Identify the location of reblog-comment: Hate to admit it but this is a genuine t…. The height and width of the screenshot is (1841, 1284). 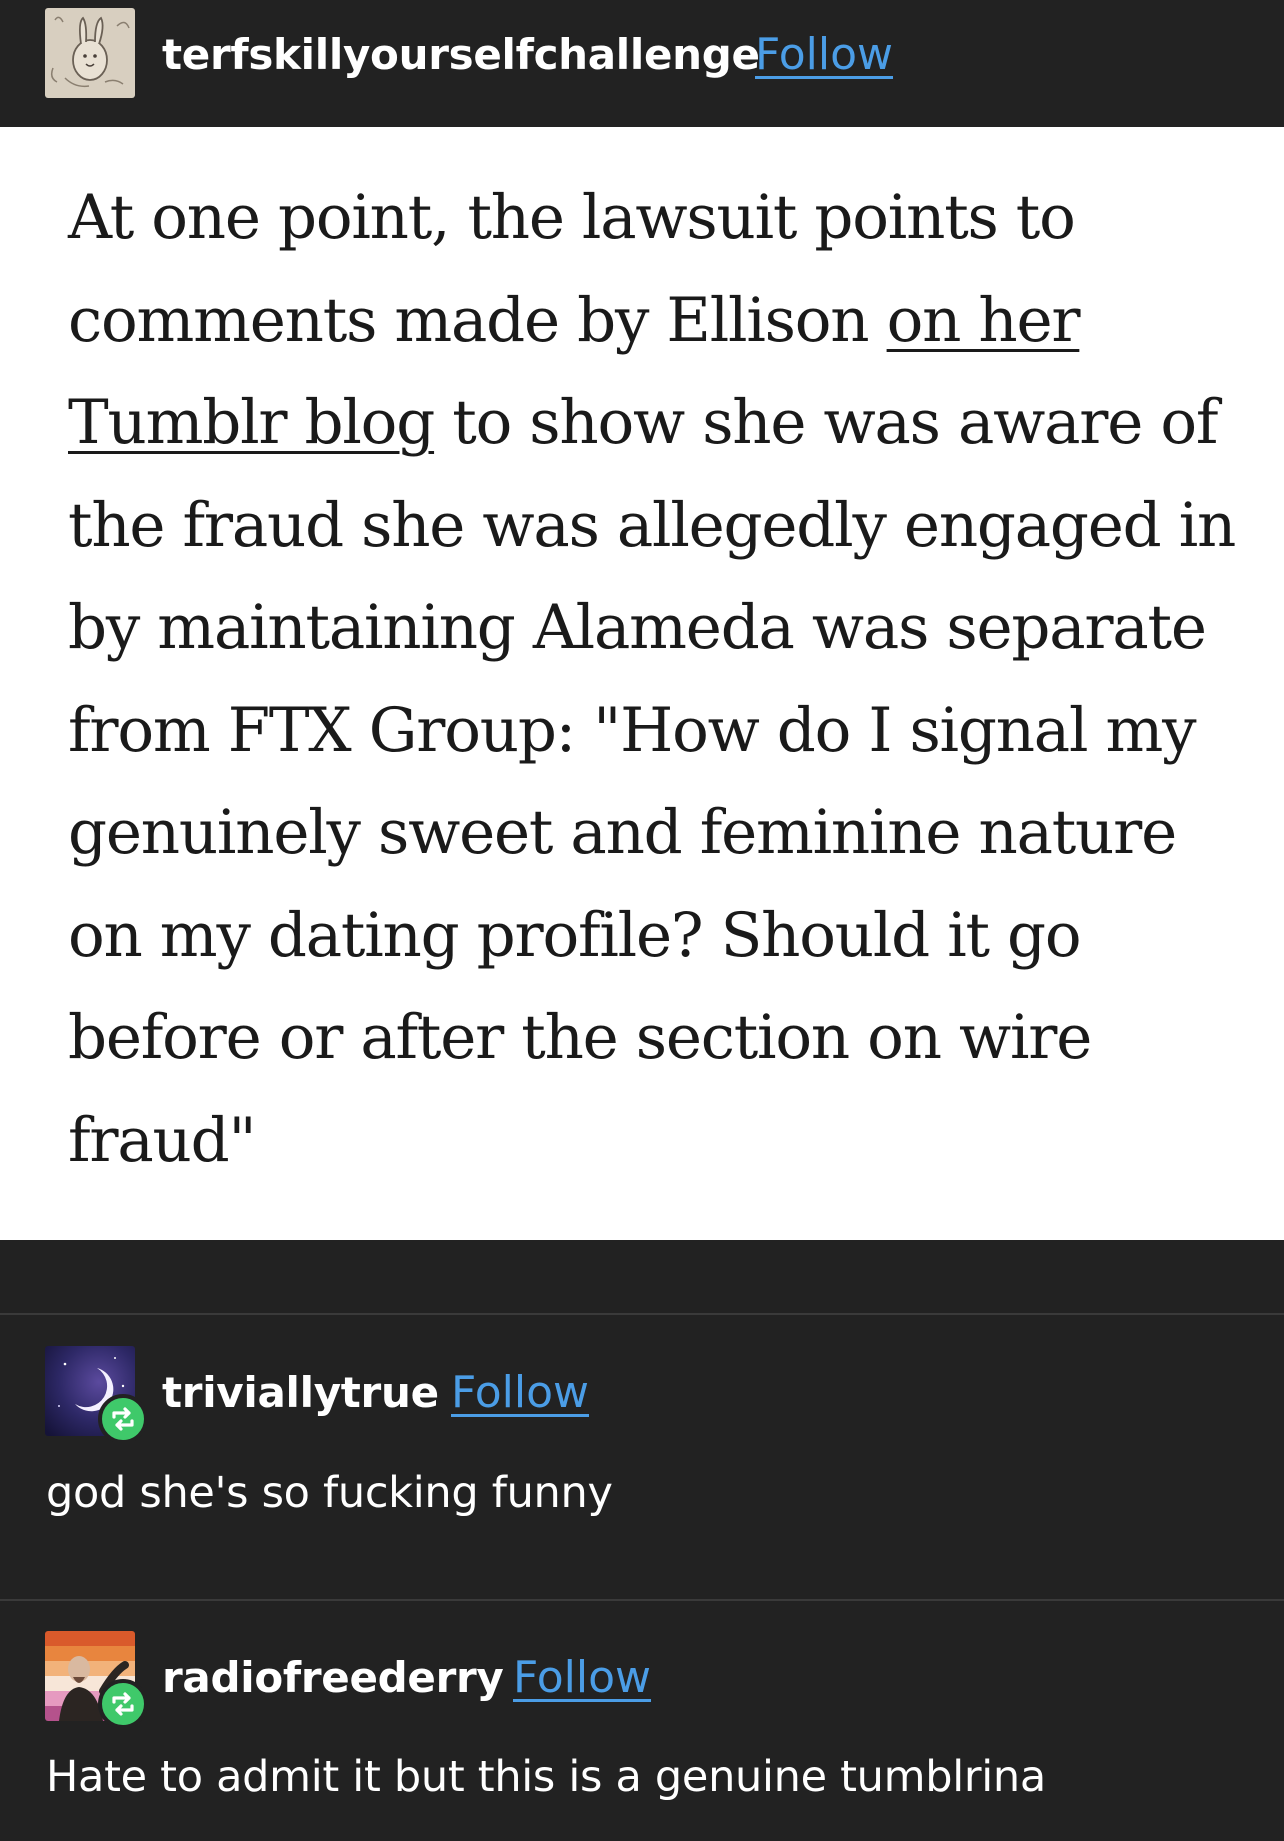
(546, 1777).